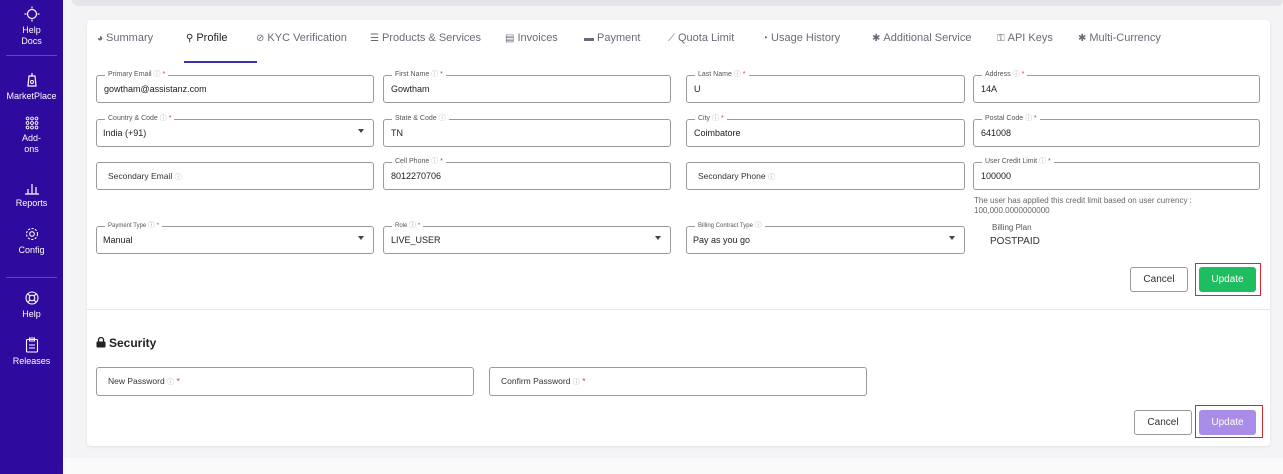  What do you see at coordinates (725, 226) in the screenshot?
I see `label-text: Billing Contract Type` at bounding box center [725, 226].